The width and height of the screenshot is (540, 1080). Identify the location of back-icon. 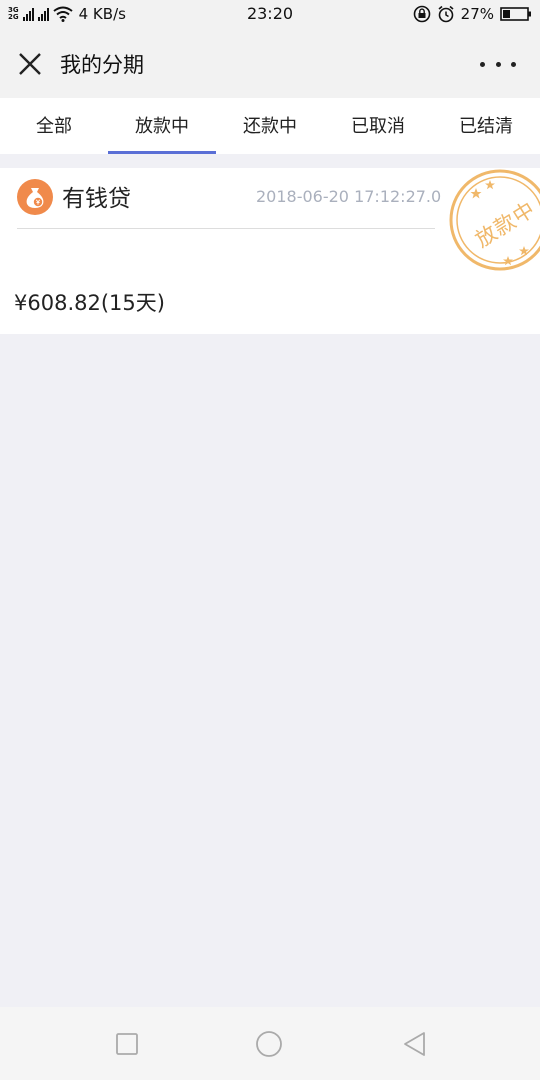
(415, 1044).